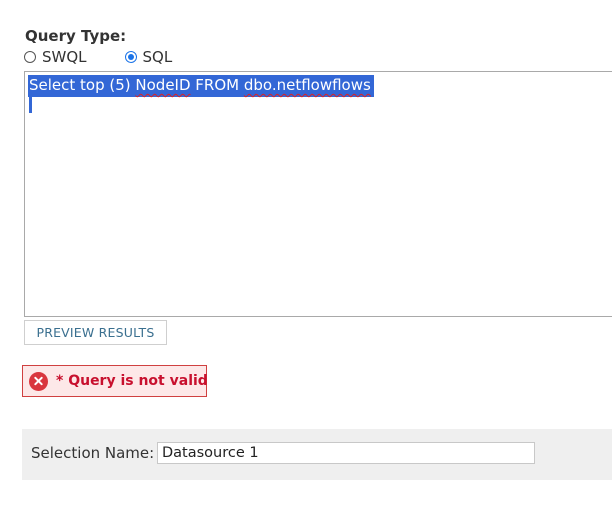 This screenshot has width=612, height=517. I want to click on query-text-part: FROM, so click(217, 85).